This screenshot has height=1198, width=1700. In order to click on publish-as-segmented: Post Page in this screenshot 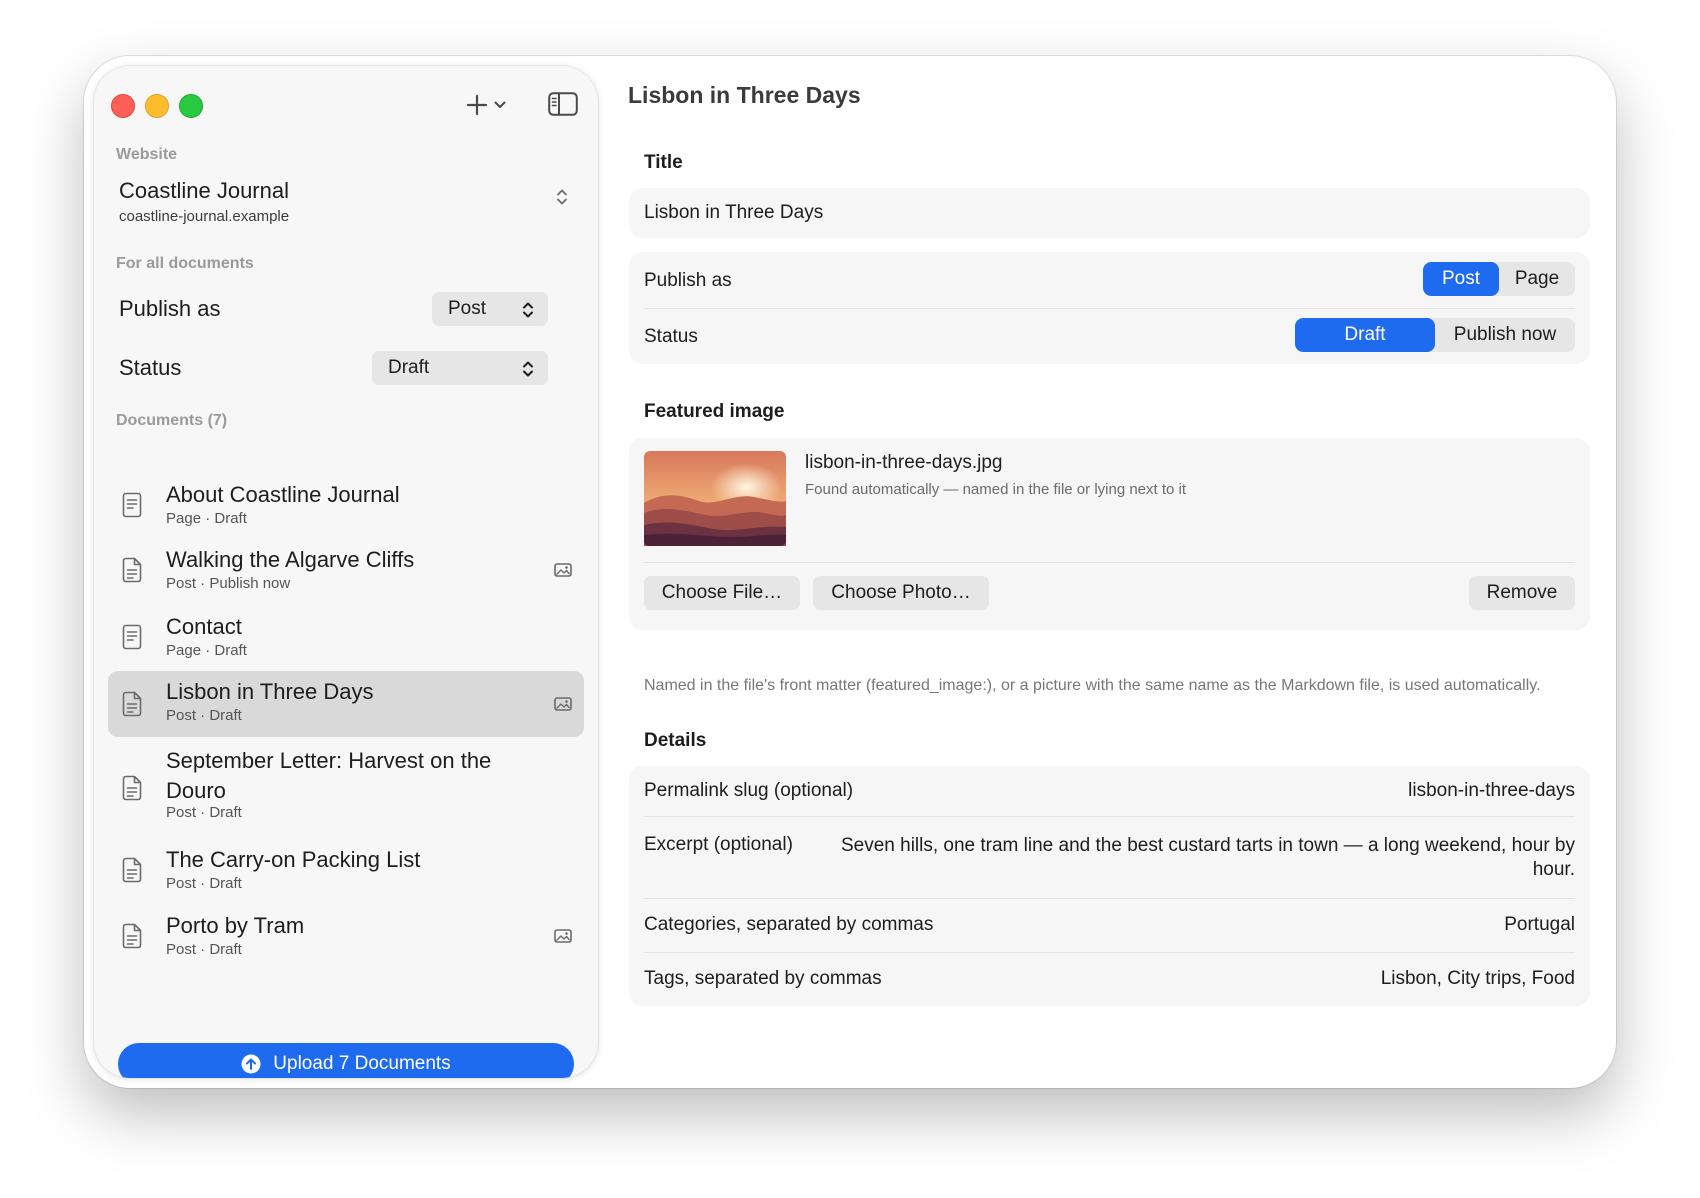, I will do `click(1499, 279)`.